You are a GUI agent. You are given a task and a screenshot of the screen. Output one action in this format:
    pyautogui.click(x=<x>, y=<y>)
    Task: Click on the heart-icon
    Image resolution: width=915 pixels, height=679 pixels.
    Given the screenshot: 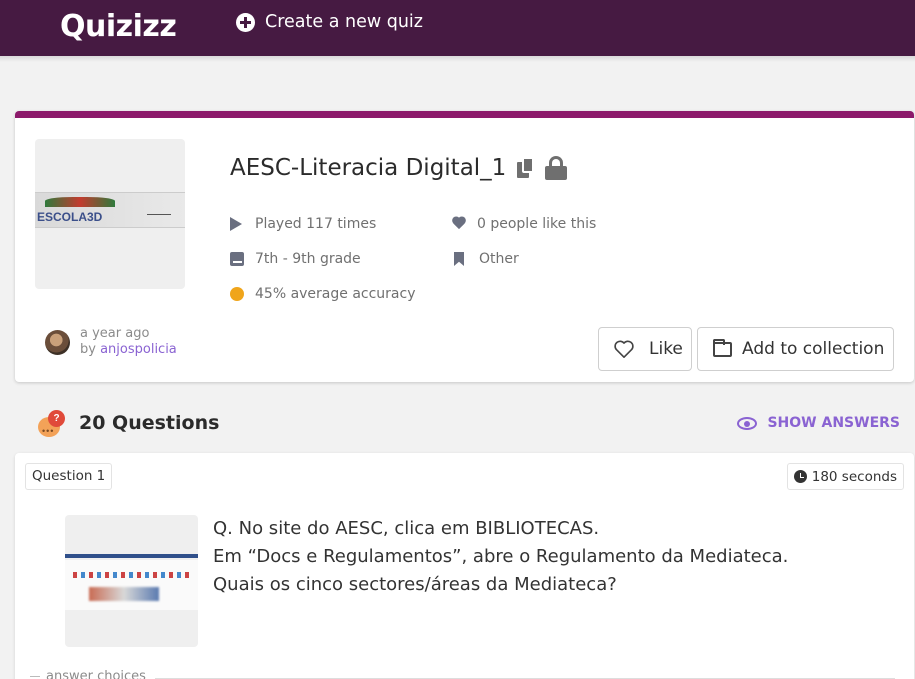 What is the action you would take?
    pyautogui.click(x=459, y=224)
    